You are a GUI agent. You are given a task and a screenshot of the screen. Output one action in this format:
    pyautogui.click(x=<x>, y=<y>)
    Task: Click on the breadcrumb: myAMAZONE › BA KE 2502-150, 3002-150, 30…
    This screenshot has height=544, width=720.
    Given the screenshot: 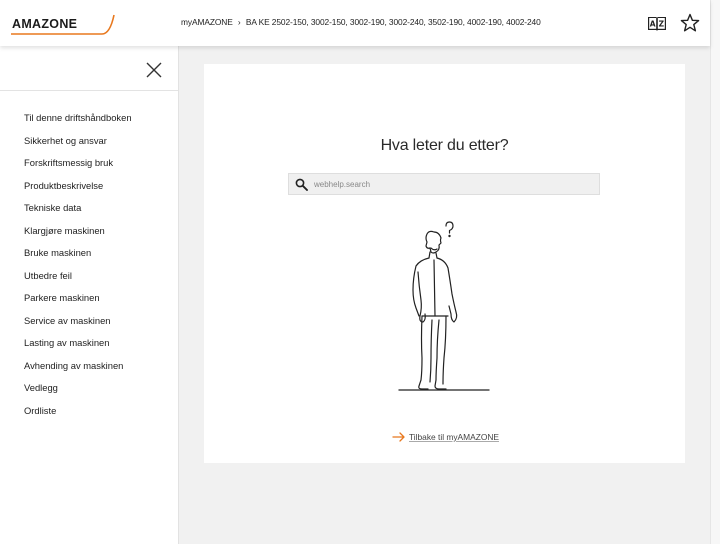 What is the action you would take?
    pyautogui.click(x=361, y=22)
    